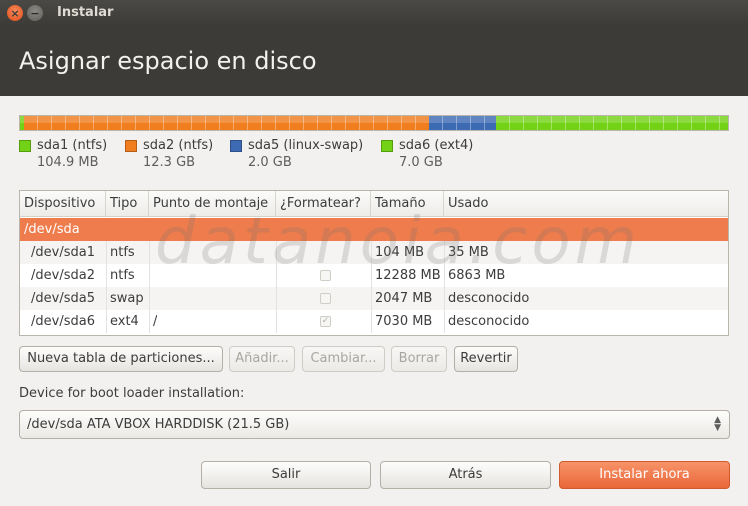 The width and height of the screenshot is (748, 506). I want to click on page-header: Asignar espacio en disco, so click(374, 61).